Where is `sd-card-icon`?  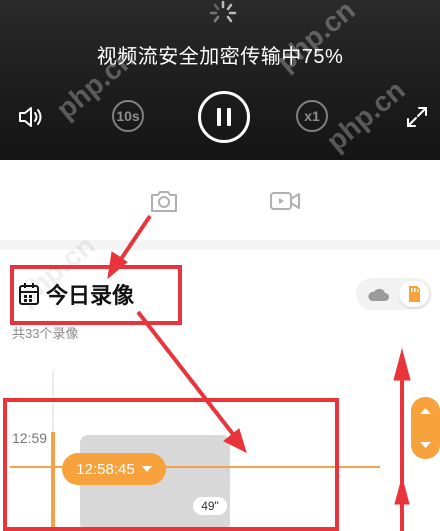
sd-card-icon is located at coordinates (414, 294).